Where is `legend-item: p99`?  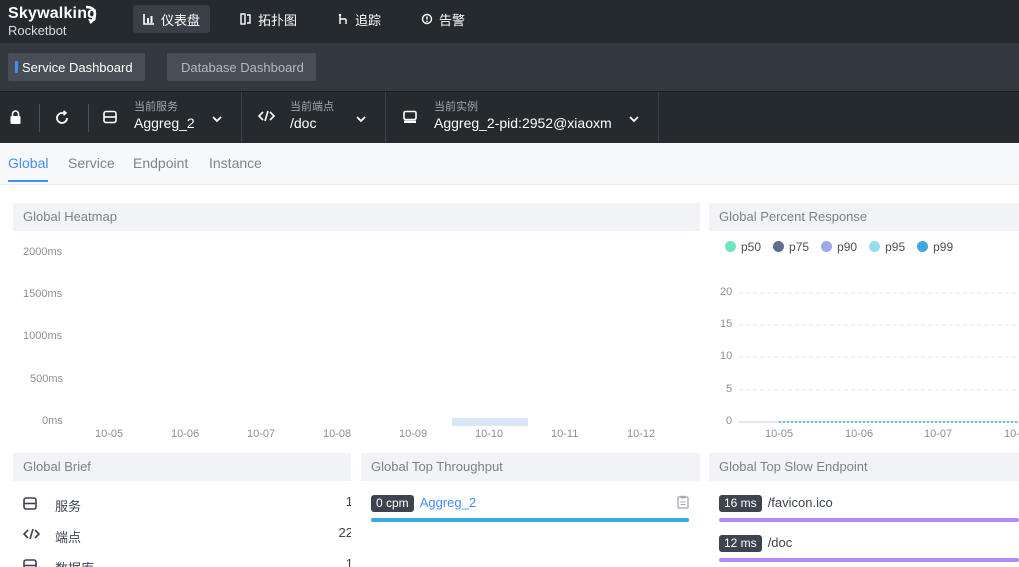 legend-item: p99 is located at coordinates (935, 247).